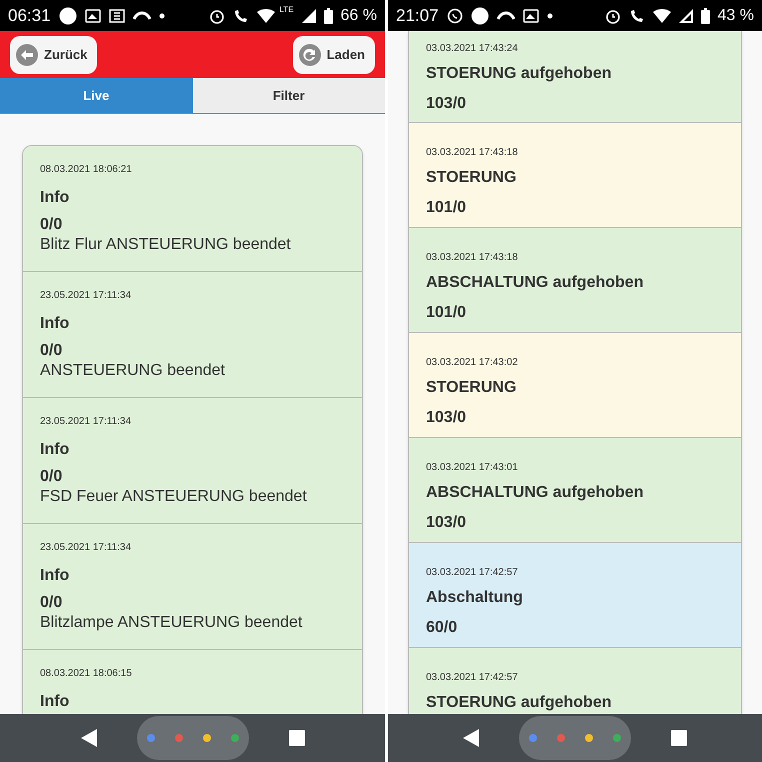 The image size is (762, 762). Describe the element at coordinates (358, 16) in the screenshot. I see `battery-percent: 66 %` at that location.